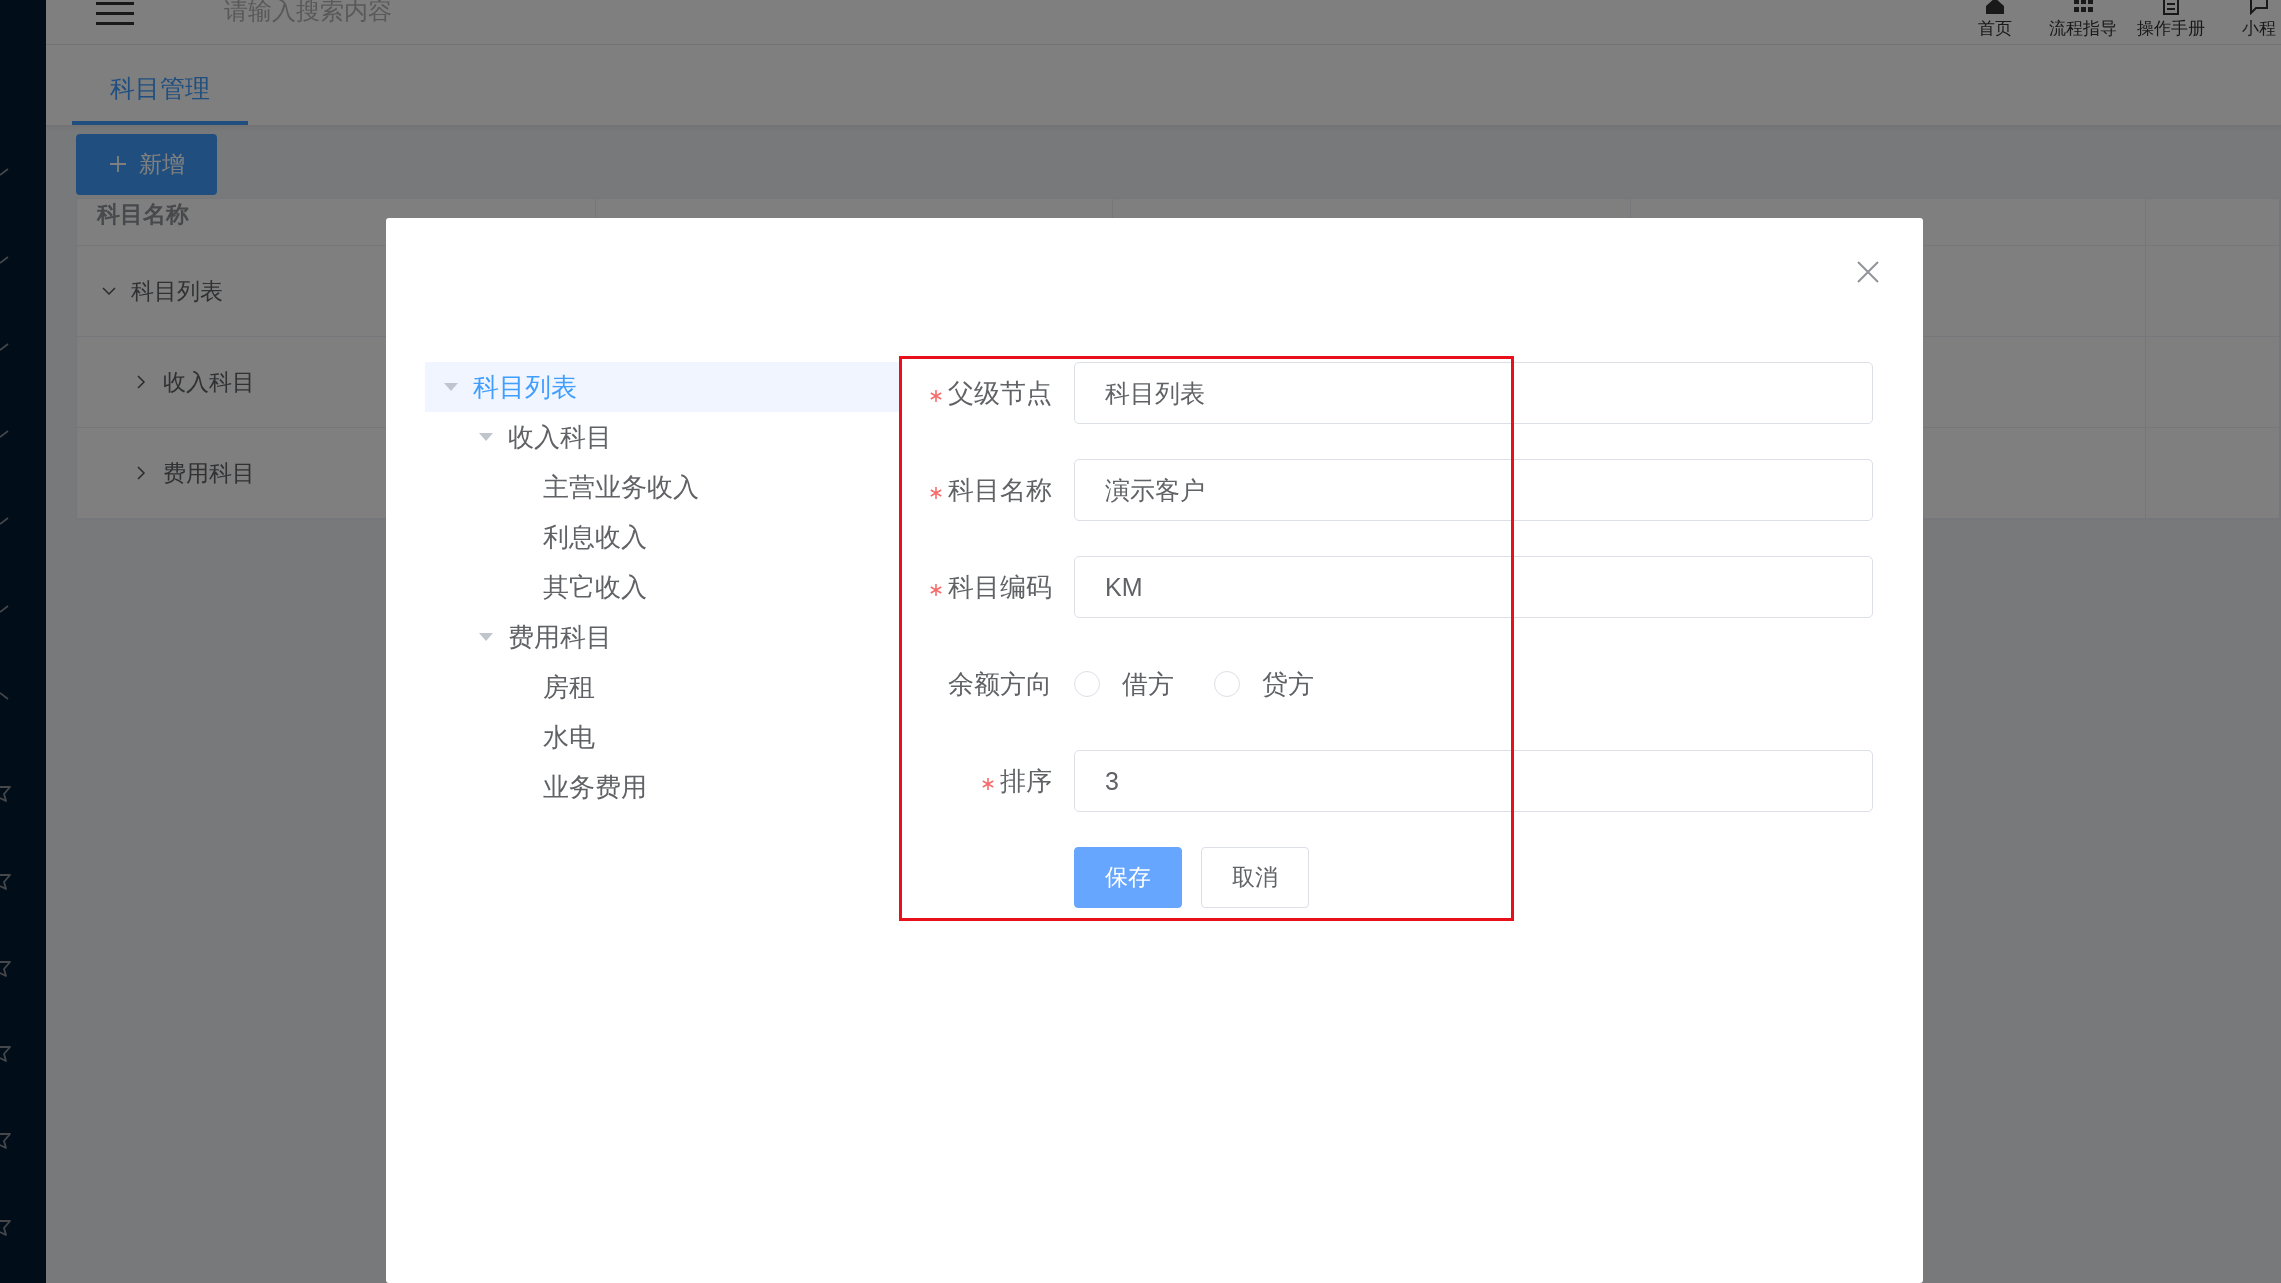  Describe the element at coordinates (2249, 20) in the screenshot. I see `shortcut-button: 小程` at that location.